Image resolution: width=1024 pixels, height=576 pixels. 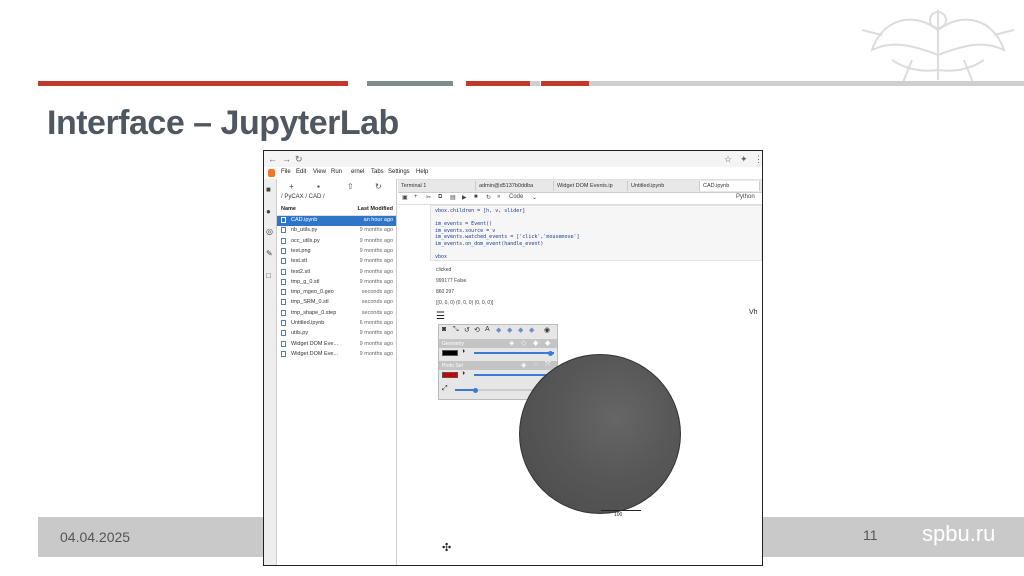 What do you see at coordinates (514, 375) in the screenshot?
I see `points-opacity-slider` at bounding box center [514, 375].